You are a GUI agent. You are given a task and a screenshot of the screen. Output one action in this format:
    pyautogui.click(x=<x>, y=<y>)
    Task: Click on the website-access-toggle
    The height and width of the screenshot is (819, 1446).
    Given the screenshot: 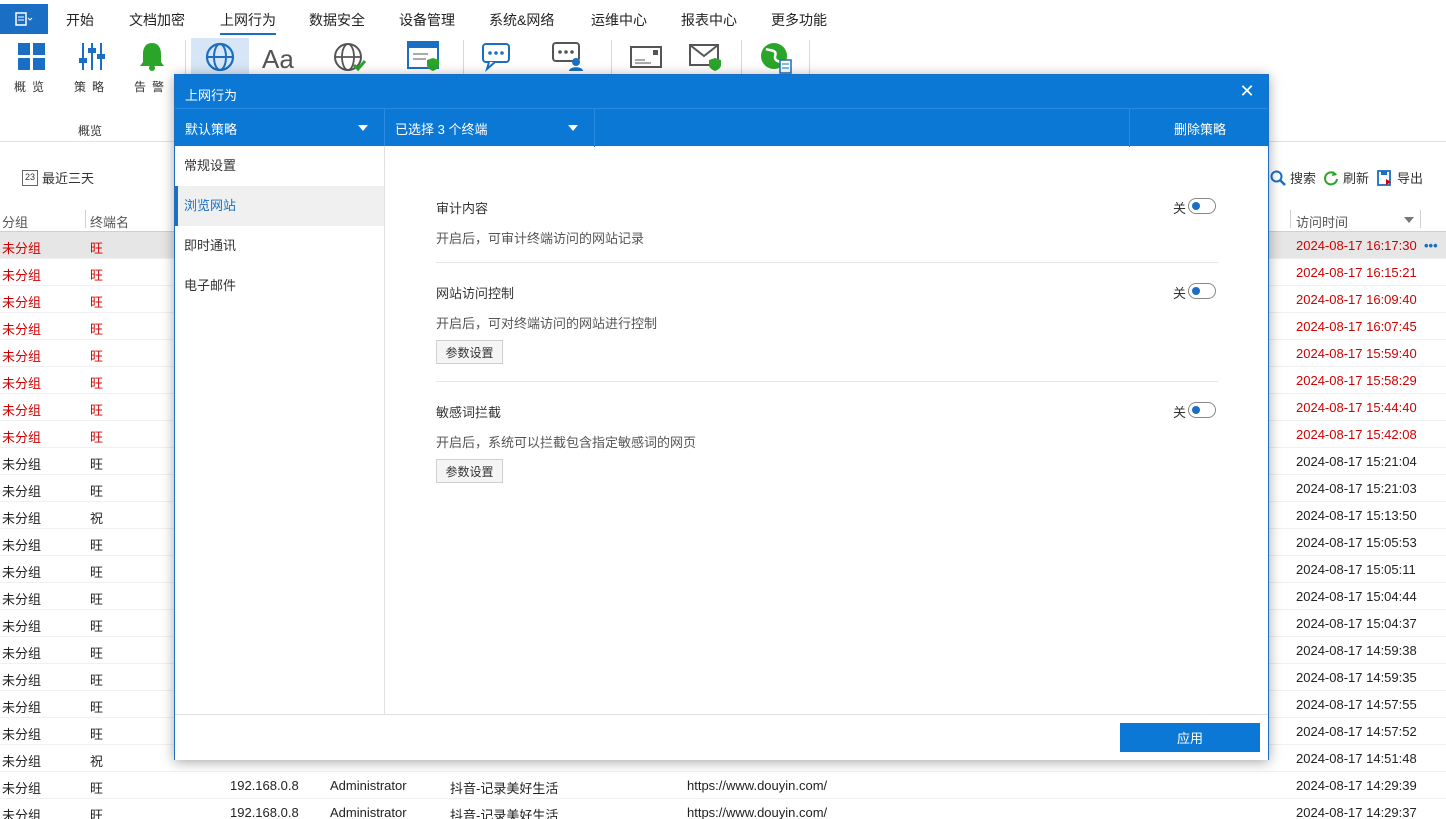 What is the action you would take?
    pyautogui.click(x=1202, y=291)
    